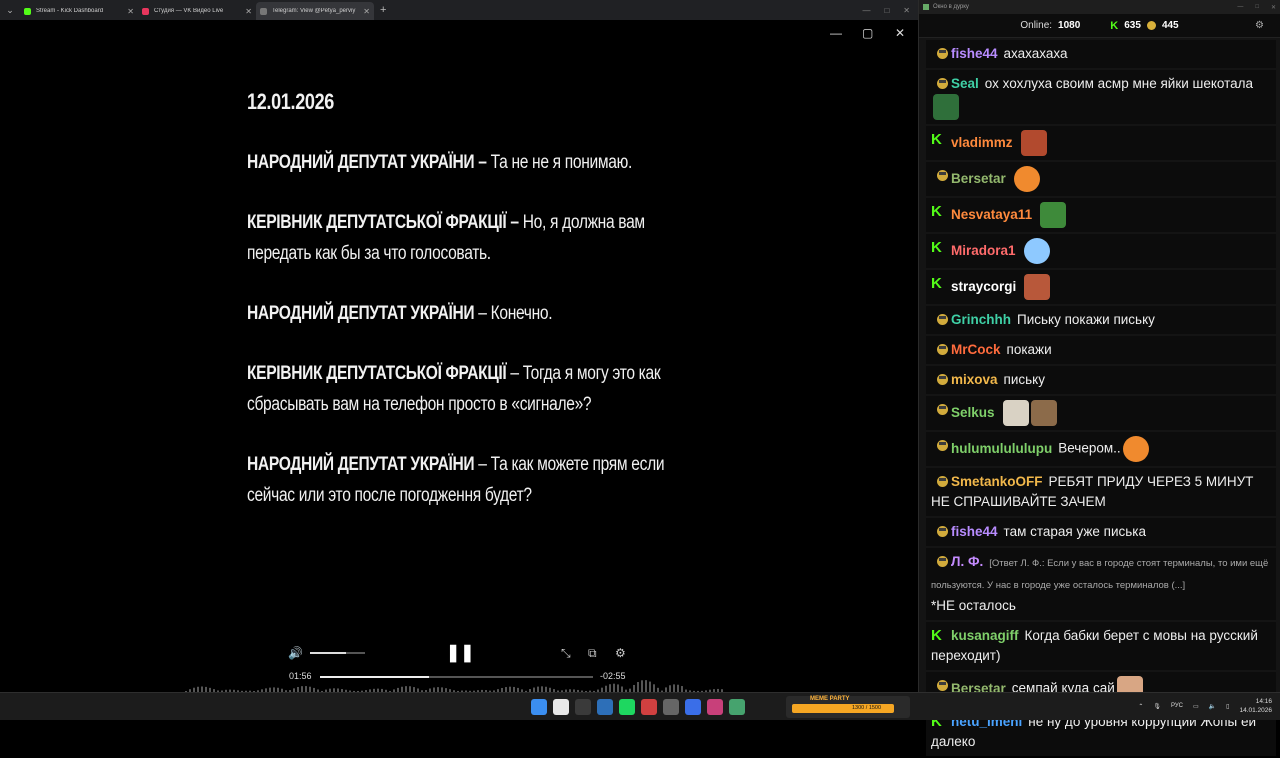 The width and height of the screenshot is (1280, 758). What do you see at coordinates (1157, 706) in the screenshot?
I see `microphone-icon: 🎙` at bounding box center [1157, 706].